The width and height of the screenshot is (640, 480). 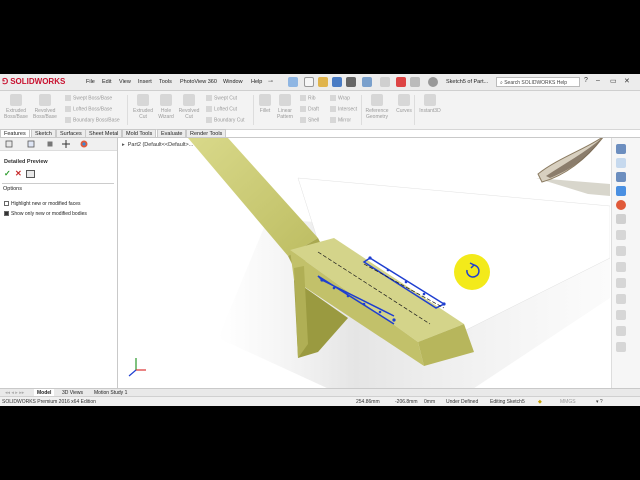 I want to click on configuration-manager-icon, so click(x=50, y=144).